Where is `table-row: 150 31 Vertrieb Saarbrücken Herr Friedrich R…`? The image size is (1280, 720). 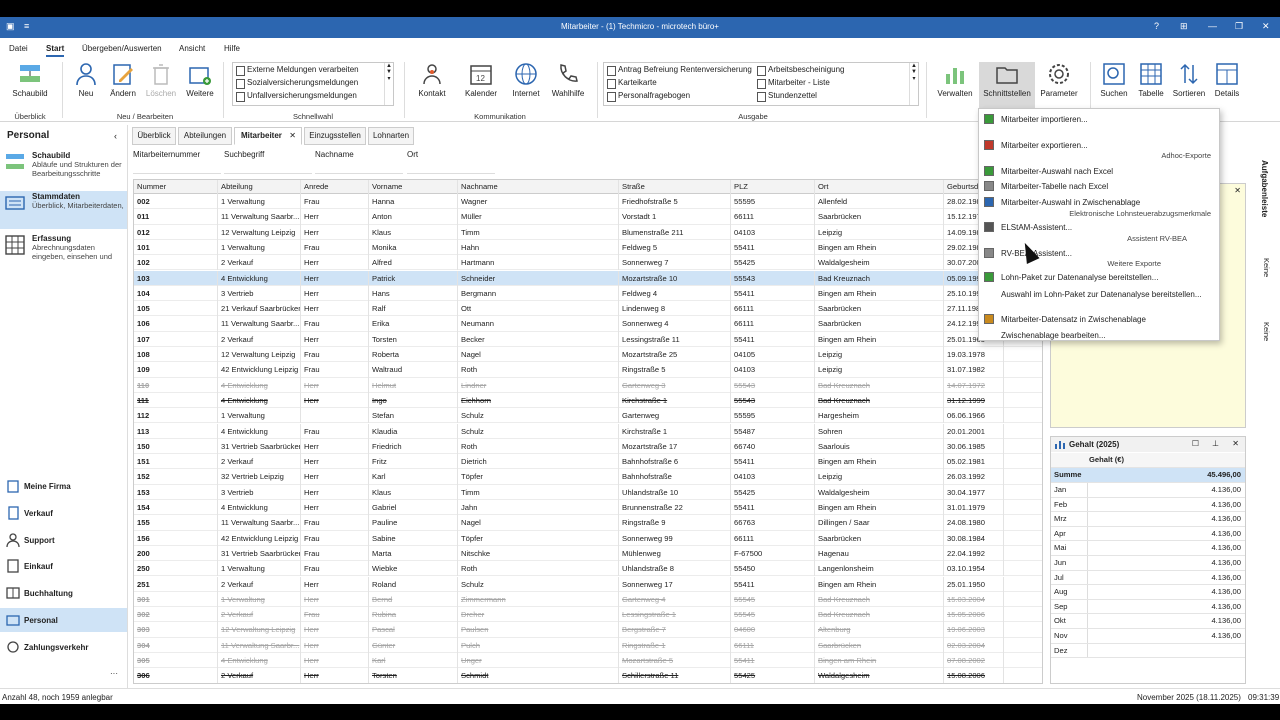 table-row: 150 31 Vertrieb Saarbrücken Herr Friedrich R… is located at coordinates (588, 446).